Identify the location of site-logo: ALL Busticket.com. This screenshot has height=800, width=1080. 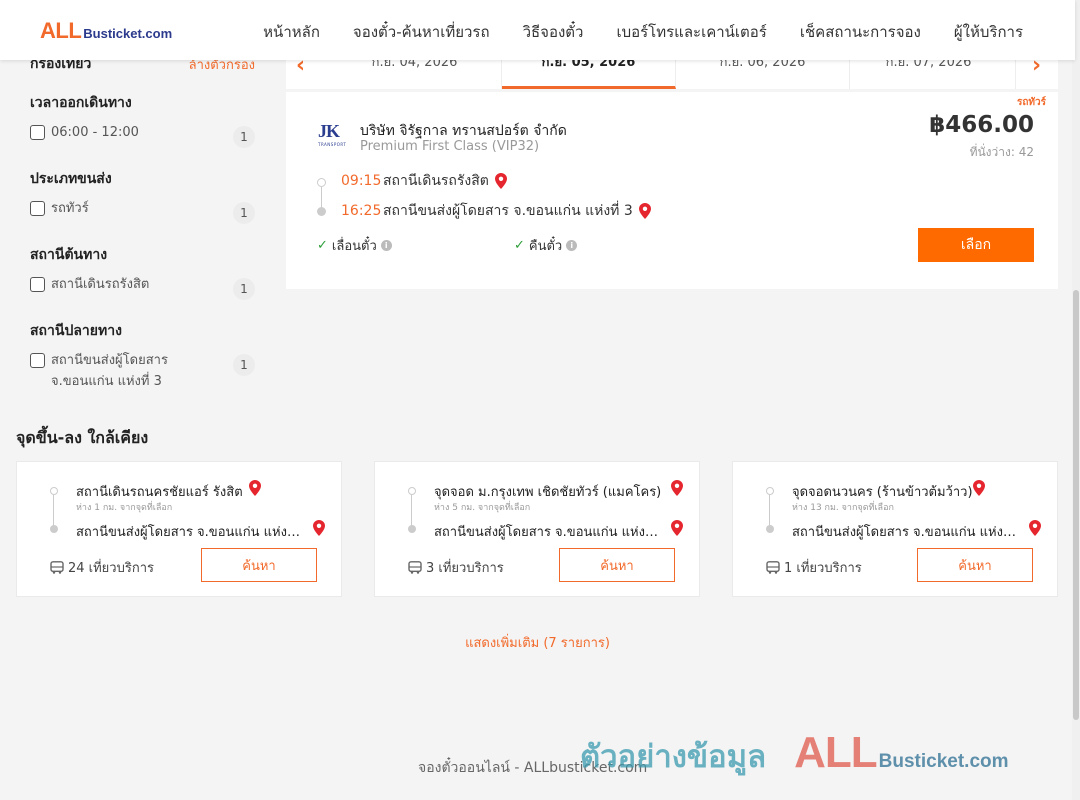
(106, 31).